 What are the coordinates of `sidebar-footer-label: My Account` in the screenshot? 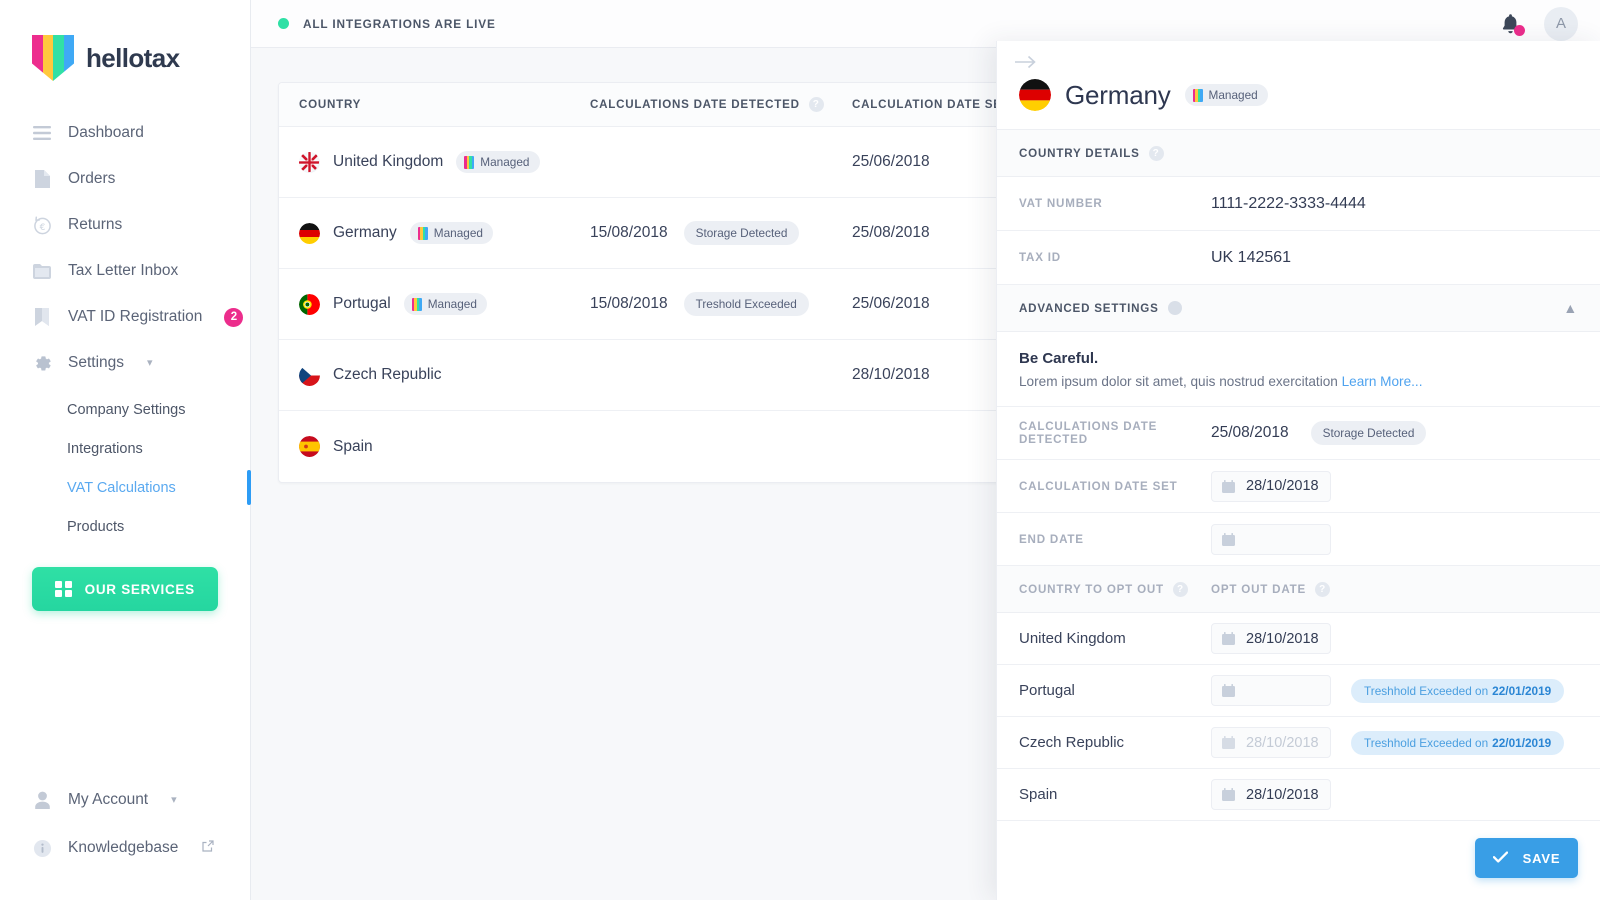 It's located at (108, 799).